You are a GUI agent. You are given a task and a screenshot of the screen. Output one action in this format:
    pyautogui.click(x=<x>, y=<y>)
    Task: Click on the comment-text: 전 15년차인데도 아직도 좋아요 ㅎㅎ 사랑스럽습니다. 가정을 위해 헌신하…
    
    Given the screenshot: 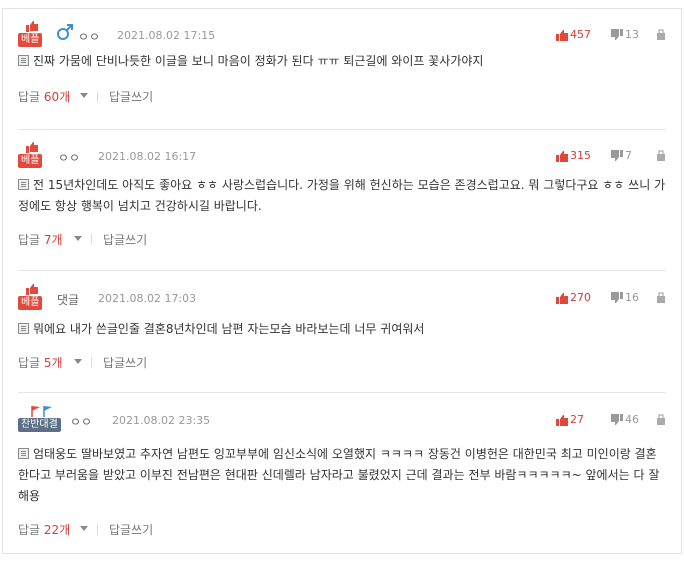 What is the action you would take?
    pyautogui.click(x=342, y=195)
    